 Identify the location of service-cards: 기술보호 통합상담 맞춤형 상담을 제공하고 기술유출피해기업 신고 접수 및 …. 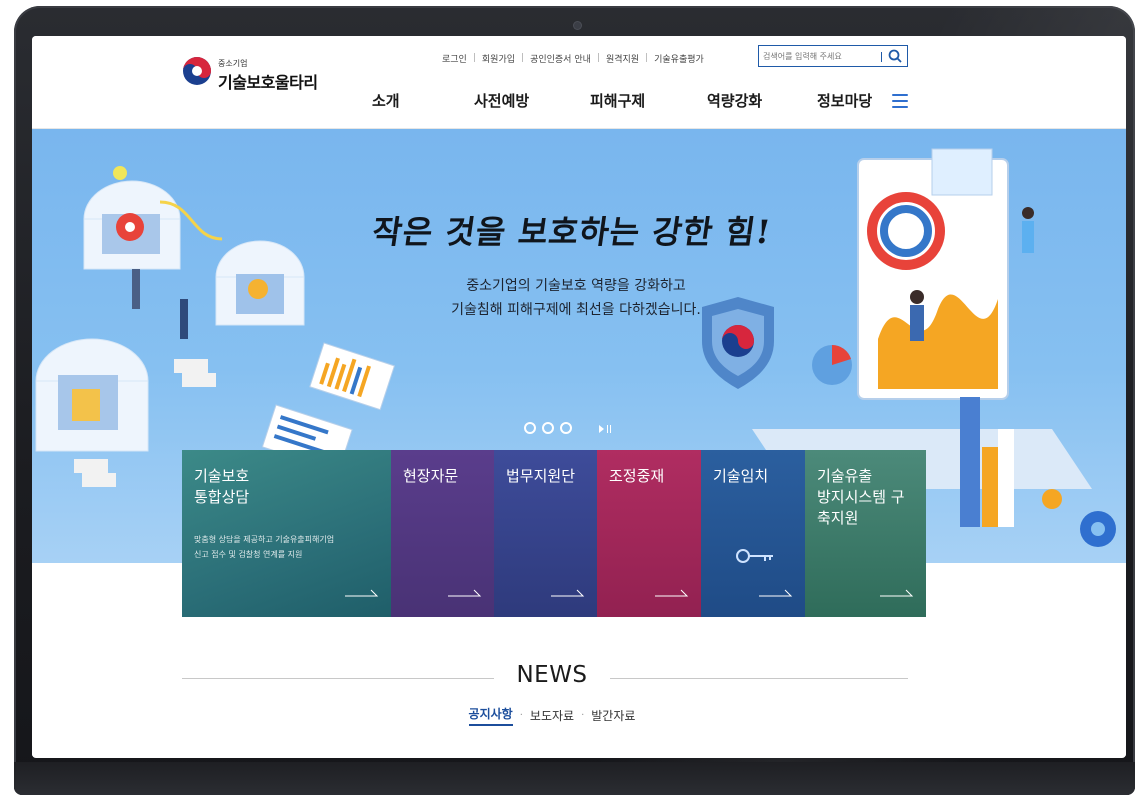
(554, 533).